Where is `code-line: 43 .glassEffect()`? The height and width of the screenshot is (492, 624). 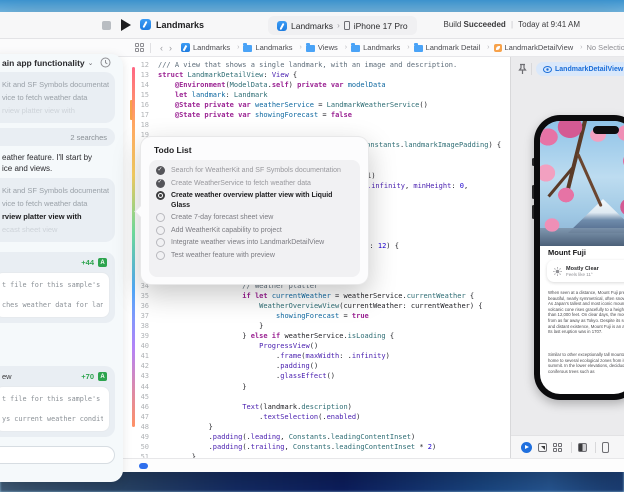 code-line: 43 .glassEffect() is located at coordinates (320, 376).